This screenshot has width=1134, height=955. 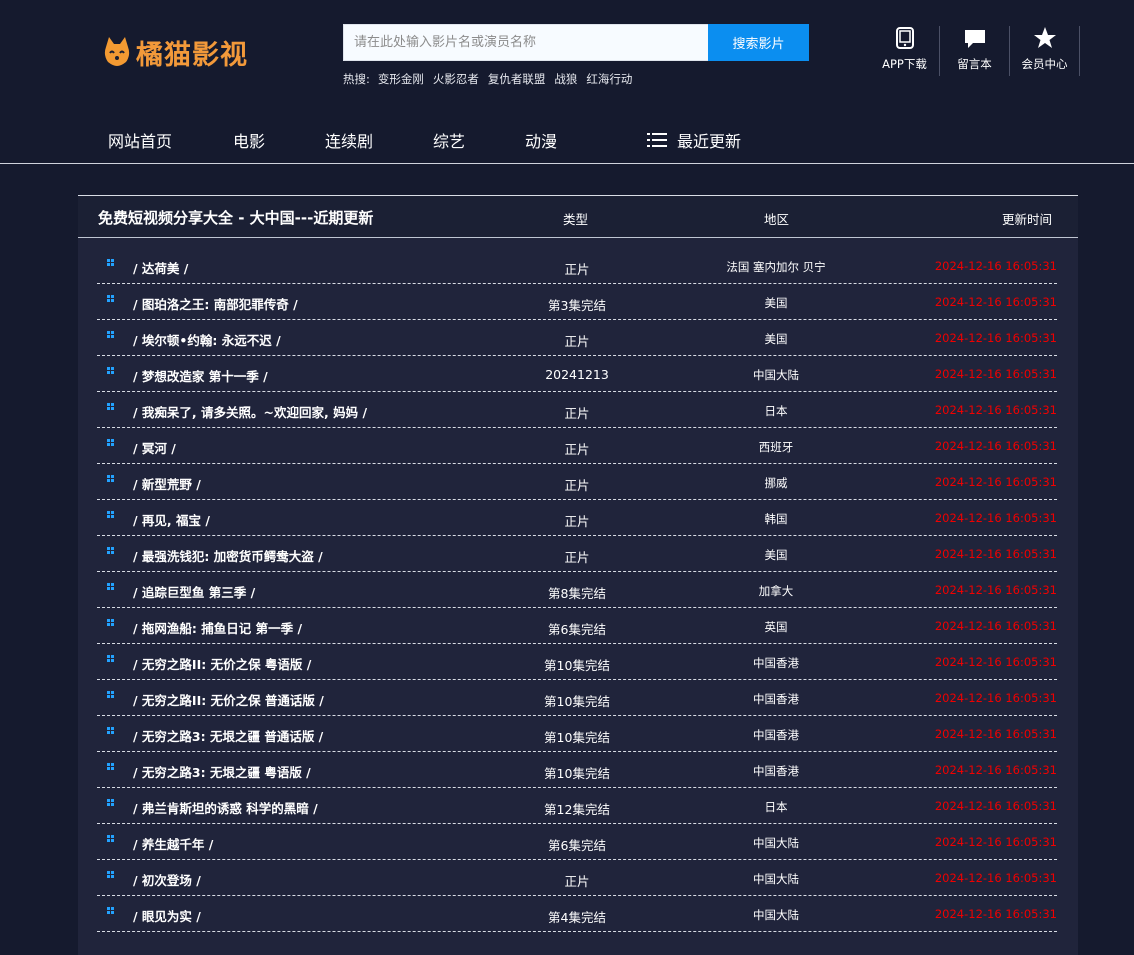 What do you see at coordinates (577, 629) in the screenshot?
I see `video-type: 第6集完结` at bounding box center [577, 629].